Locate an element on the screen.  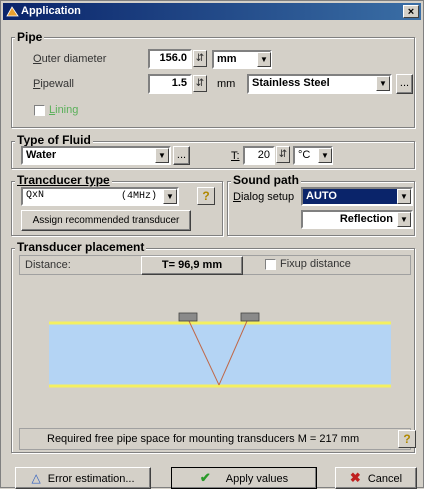
dialog-setup-label: Dialog setup is located at coordinates (264, 197).